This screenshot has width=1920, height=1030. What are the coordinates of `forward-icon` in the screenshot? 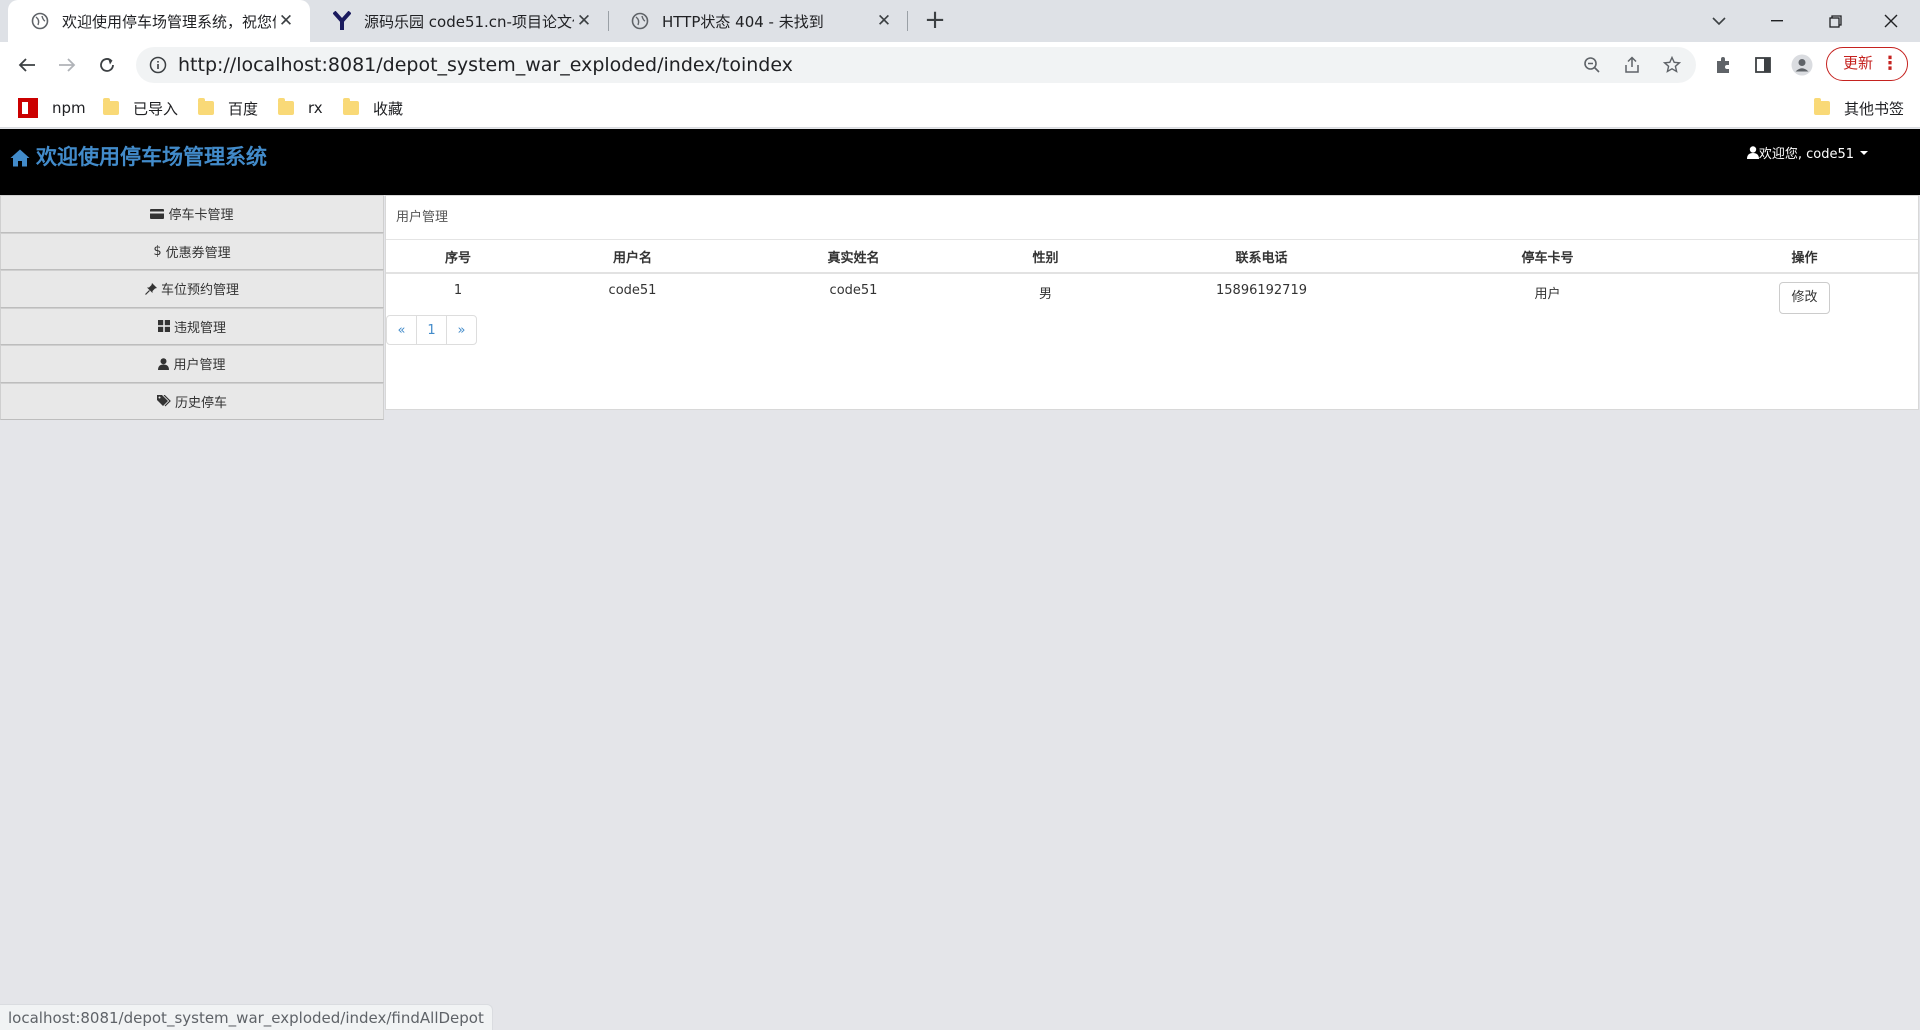 It's located at (67, 65).